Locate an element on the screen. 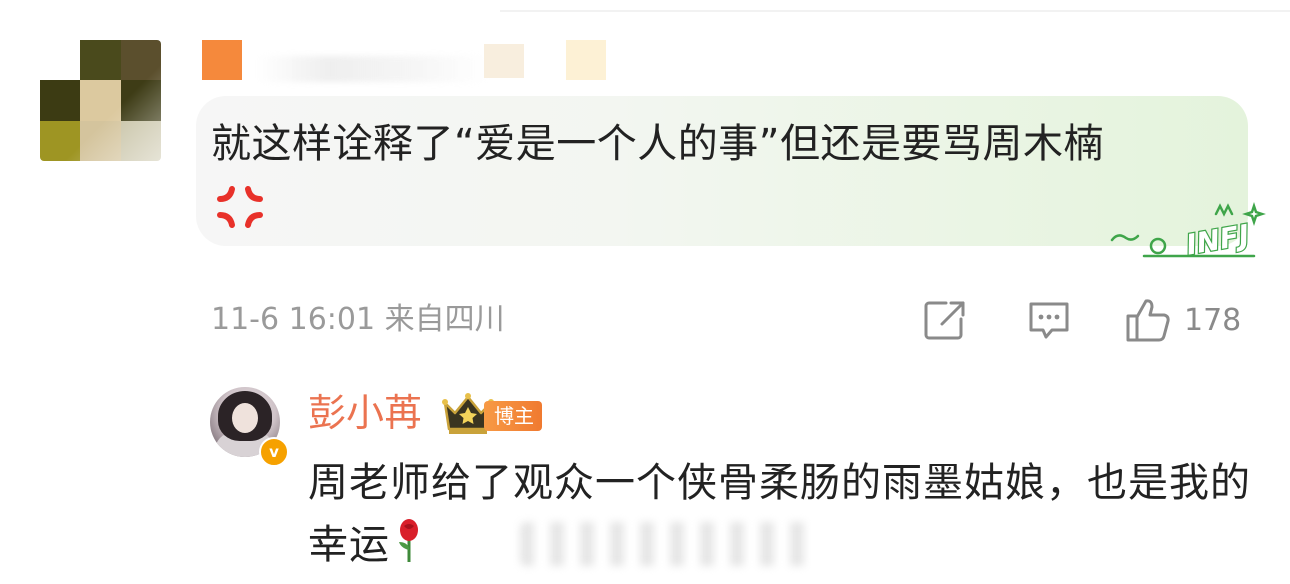 This screenshot has width=1290, height=584. anger-symbol-icon is located at coordinates (240, 207).